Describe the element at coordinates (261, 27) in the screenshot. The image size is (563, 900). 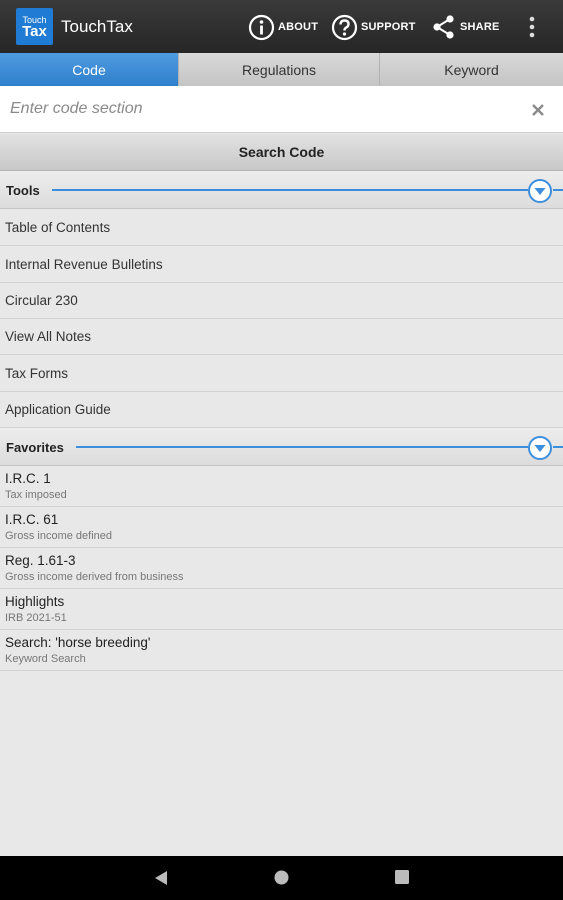
I see `info-icon` at that location.